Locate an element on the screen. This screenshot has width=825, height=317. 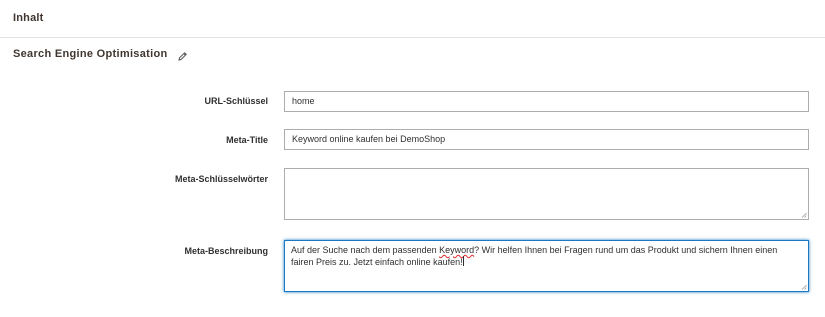
text-caret is located at coordinates (463, 261).